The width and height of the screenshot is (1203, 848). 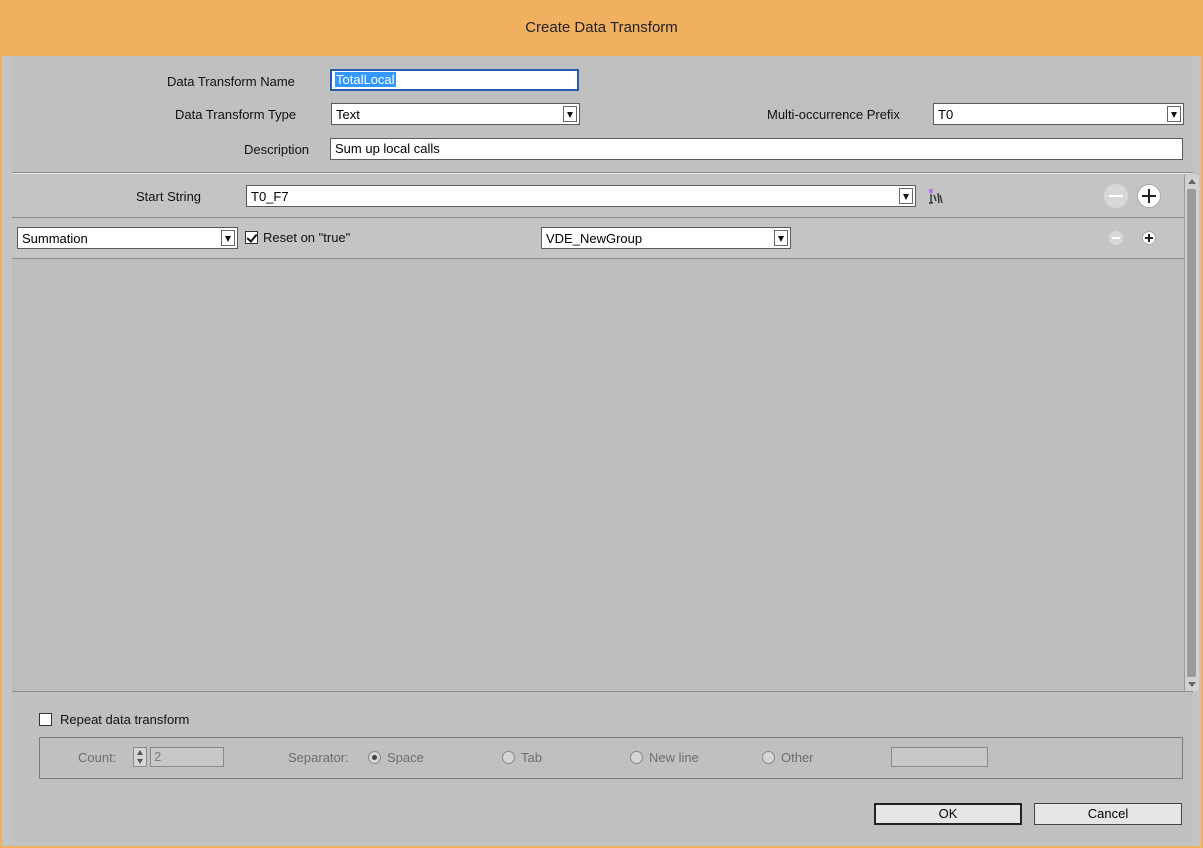 What do you see at coordinates (1058, 114) in the screenshot?
I see `prefix-dropdown: T0` at bounding box center [1058, 114].